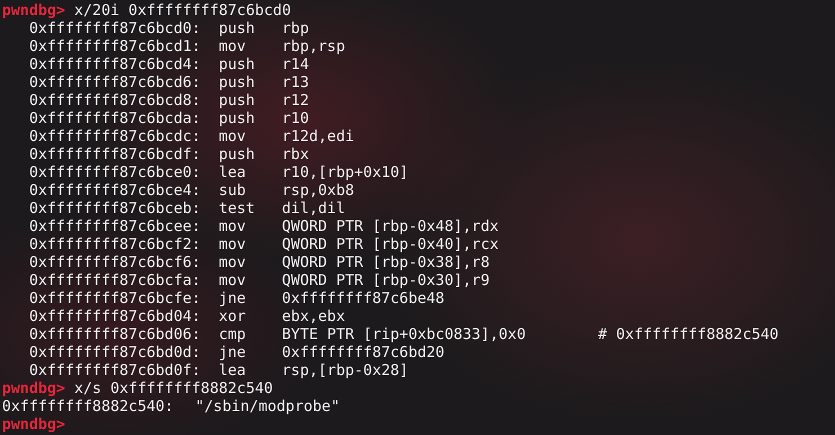  I want to click on mnemonic-text: cmp, so click(232, 334).